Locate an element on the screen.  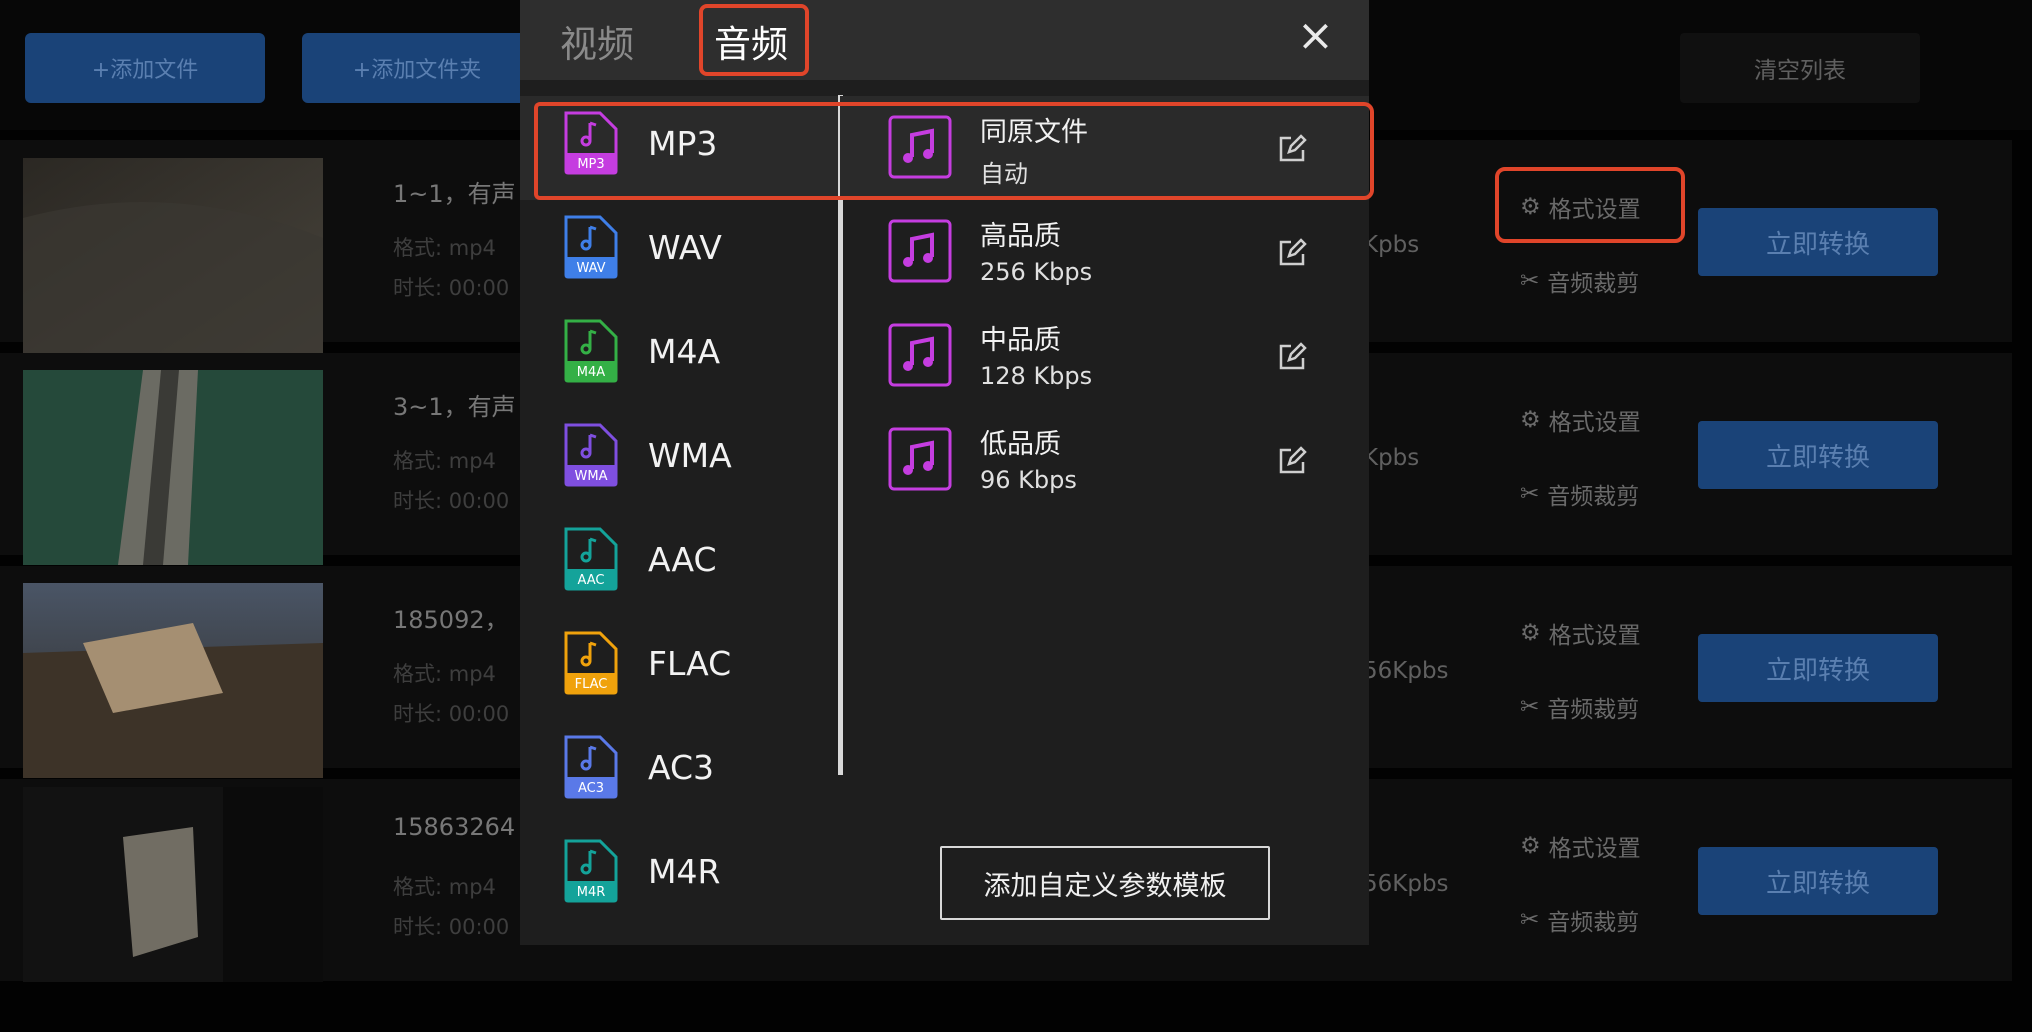
format-tag: AC3 is located at coordinates (591, 788).